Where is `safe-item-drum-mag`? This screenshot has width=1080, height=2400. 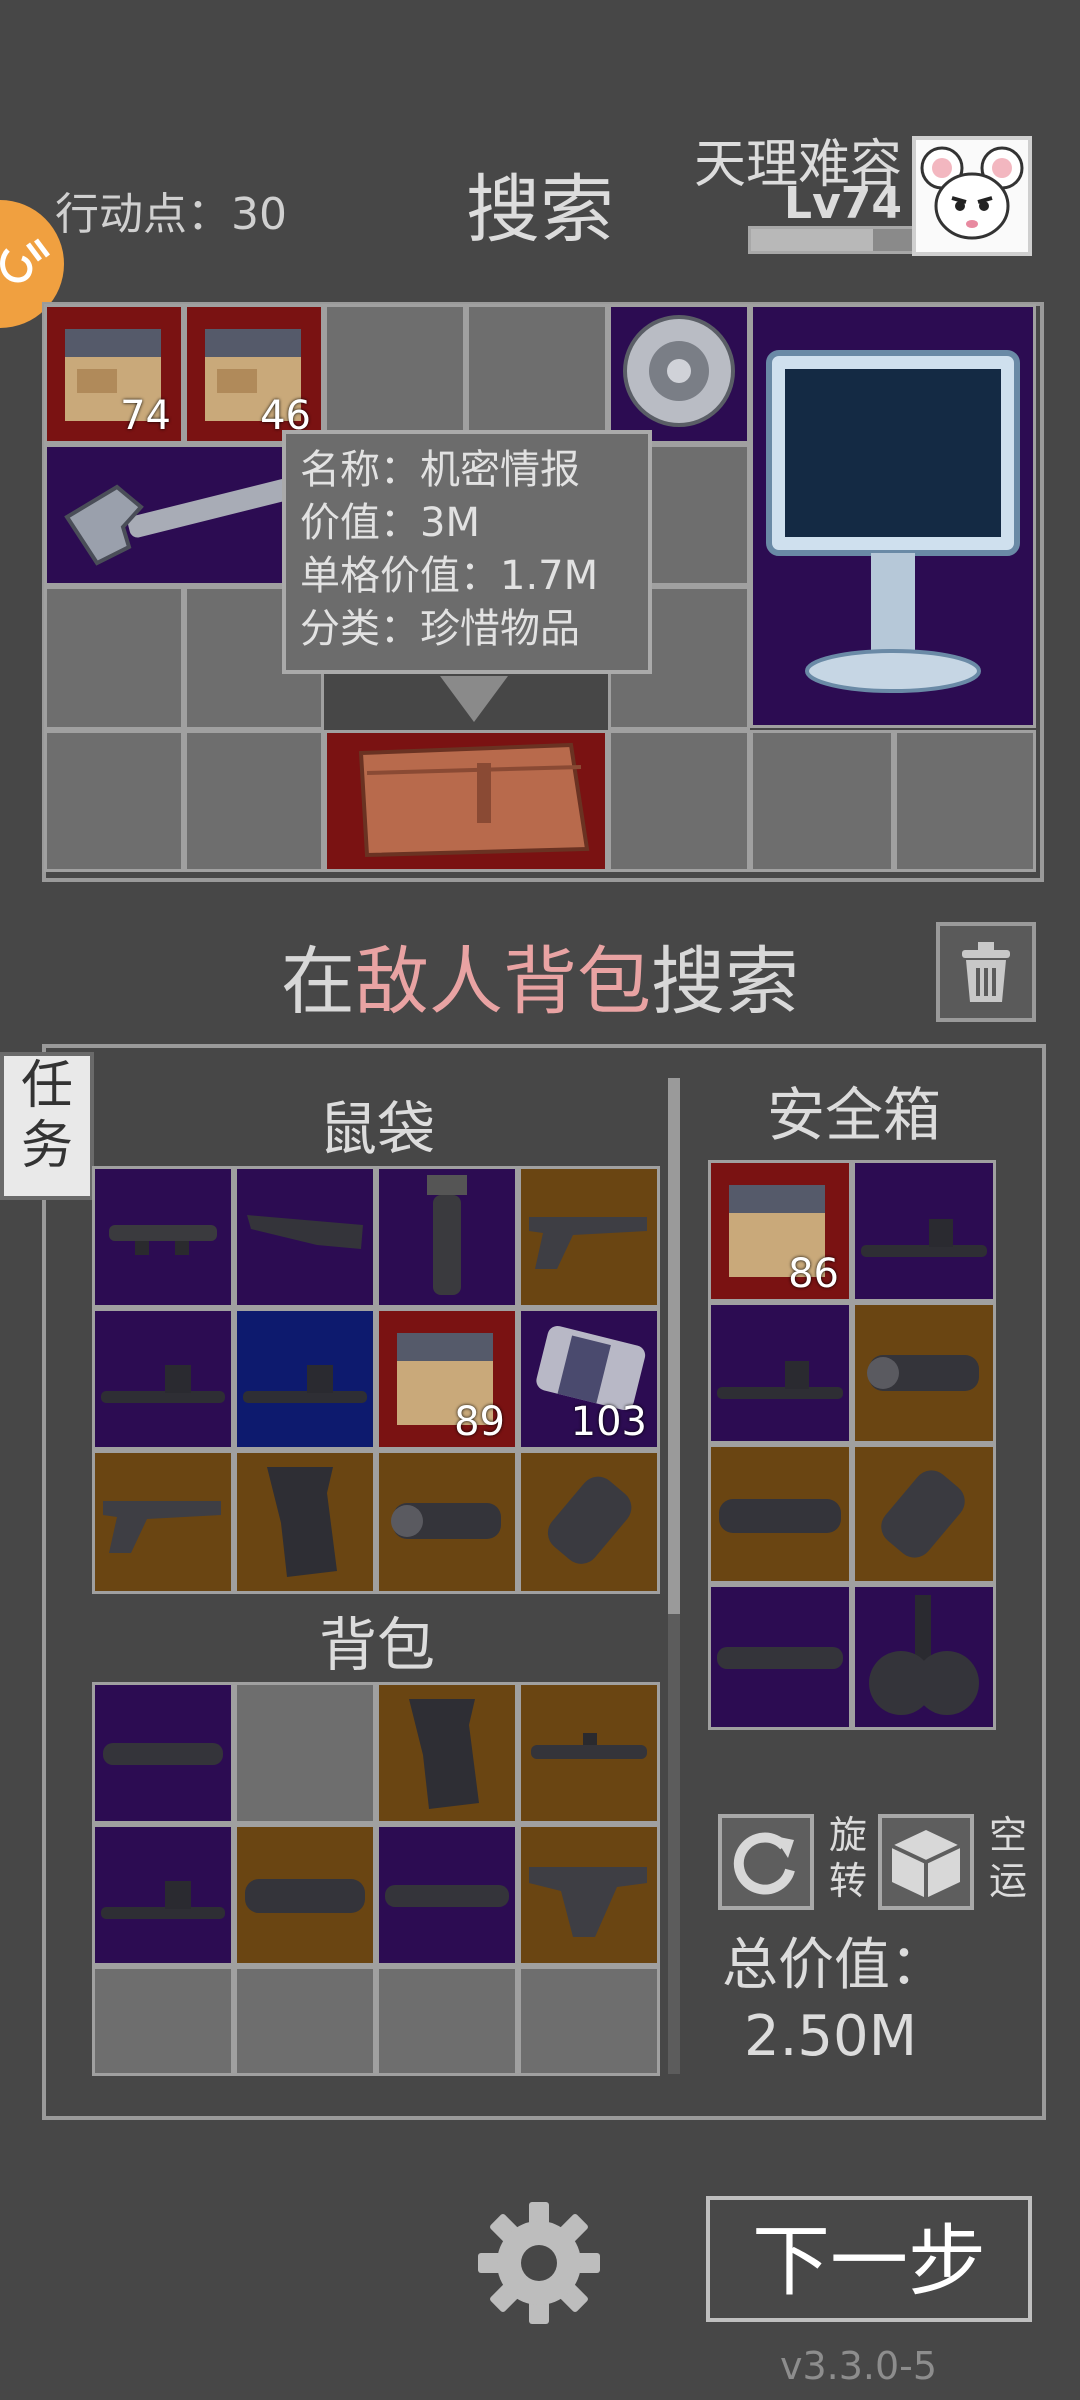
safe-item-drum-mag is located at coordinates (924, 1657).